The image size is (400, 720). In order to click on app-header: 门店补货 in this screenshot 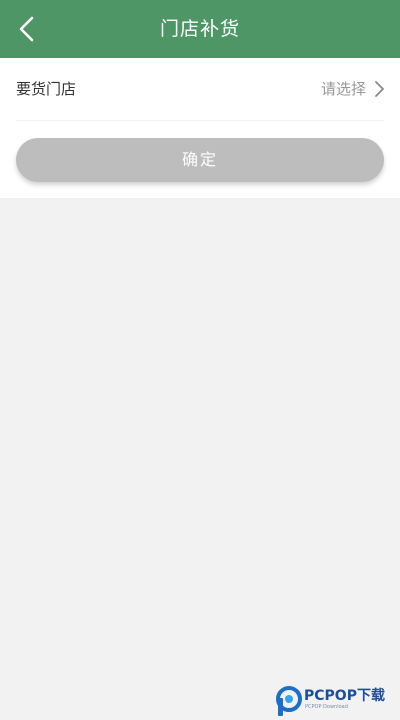, I will do `click(200, 29)`.